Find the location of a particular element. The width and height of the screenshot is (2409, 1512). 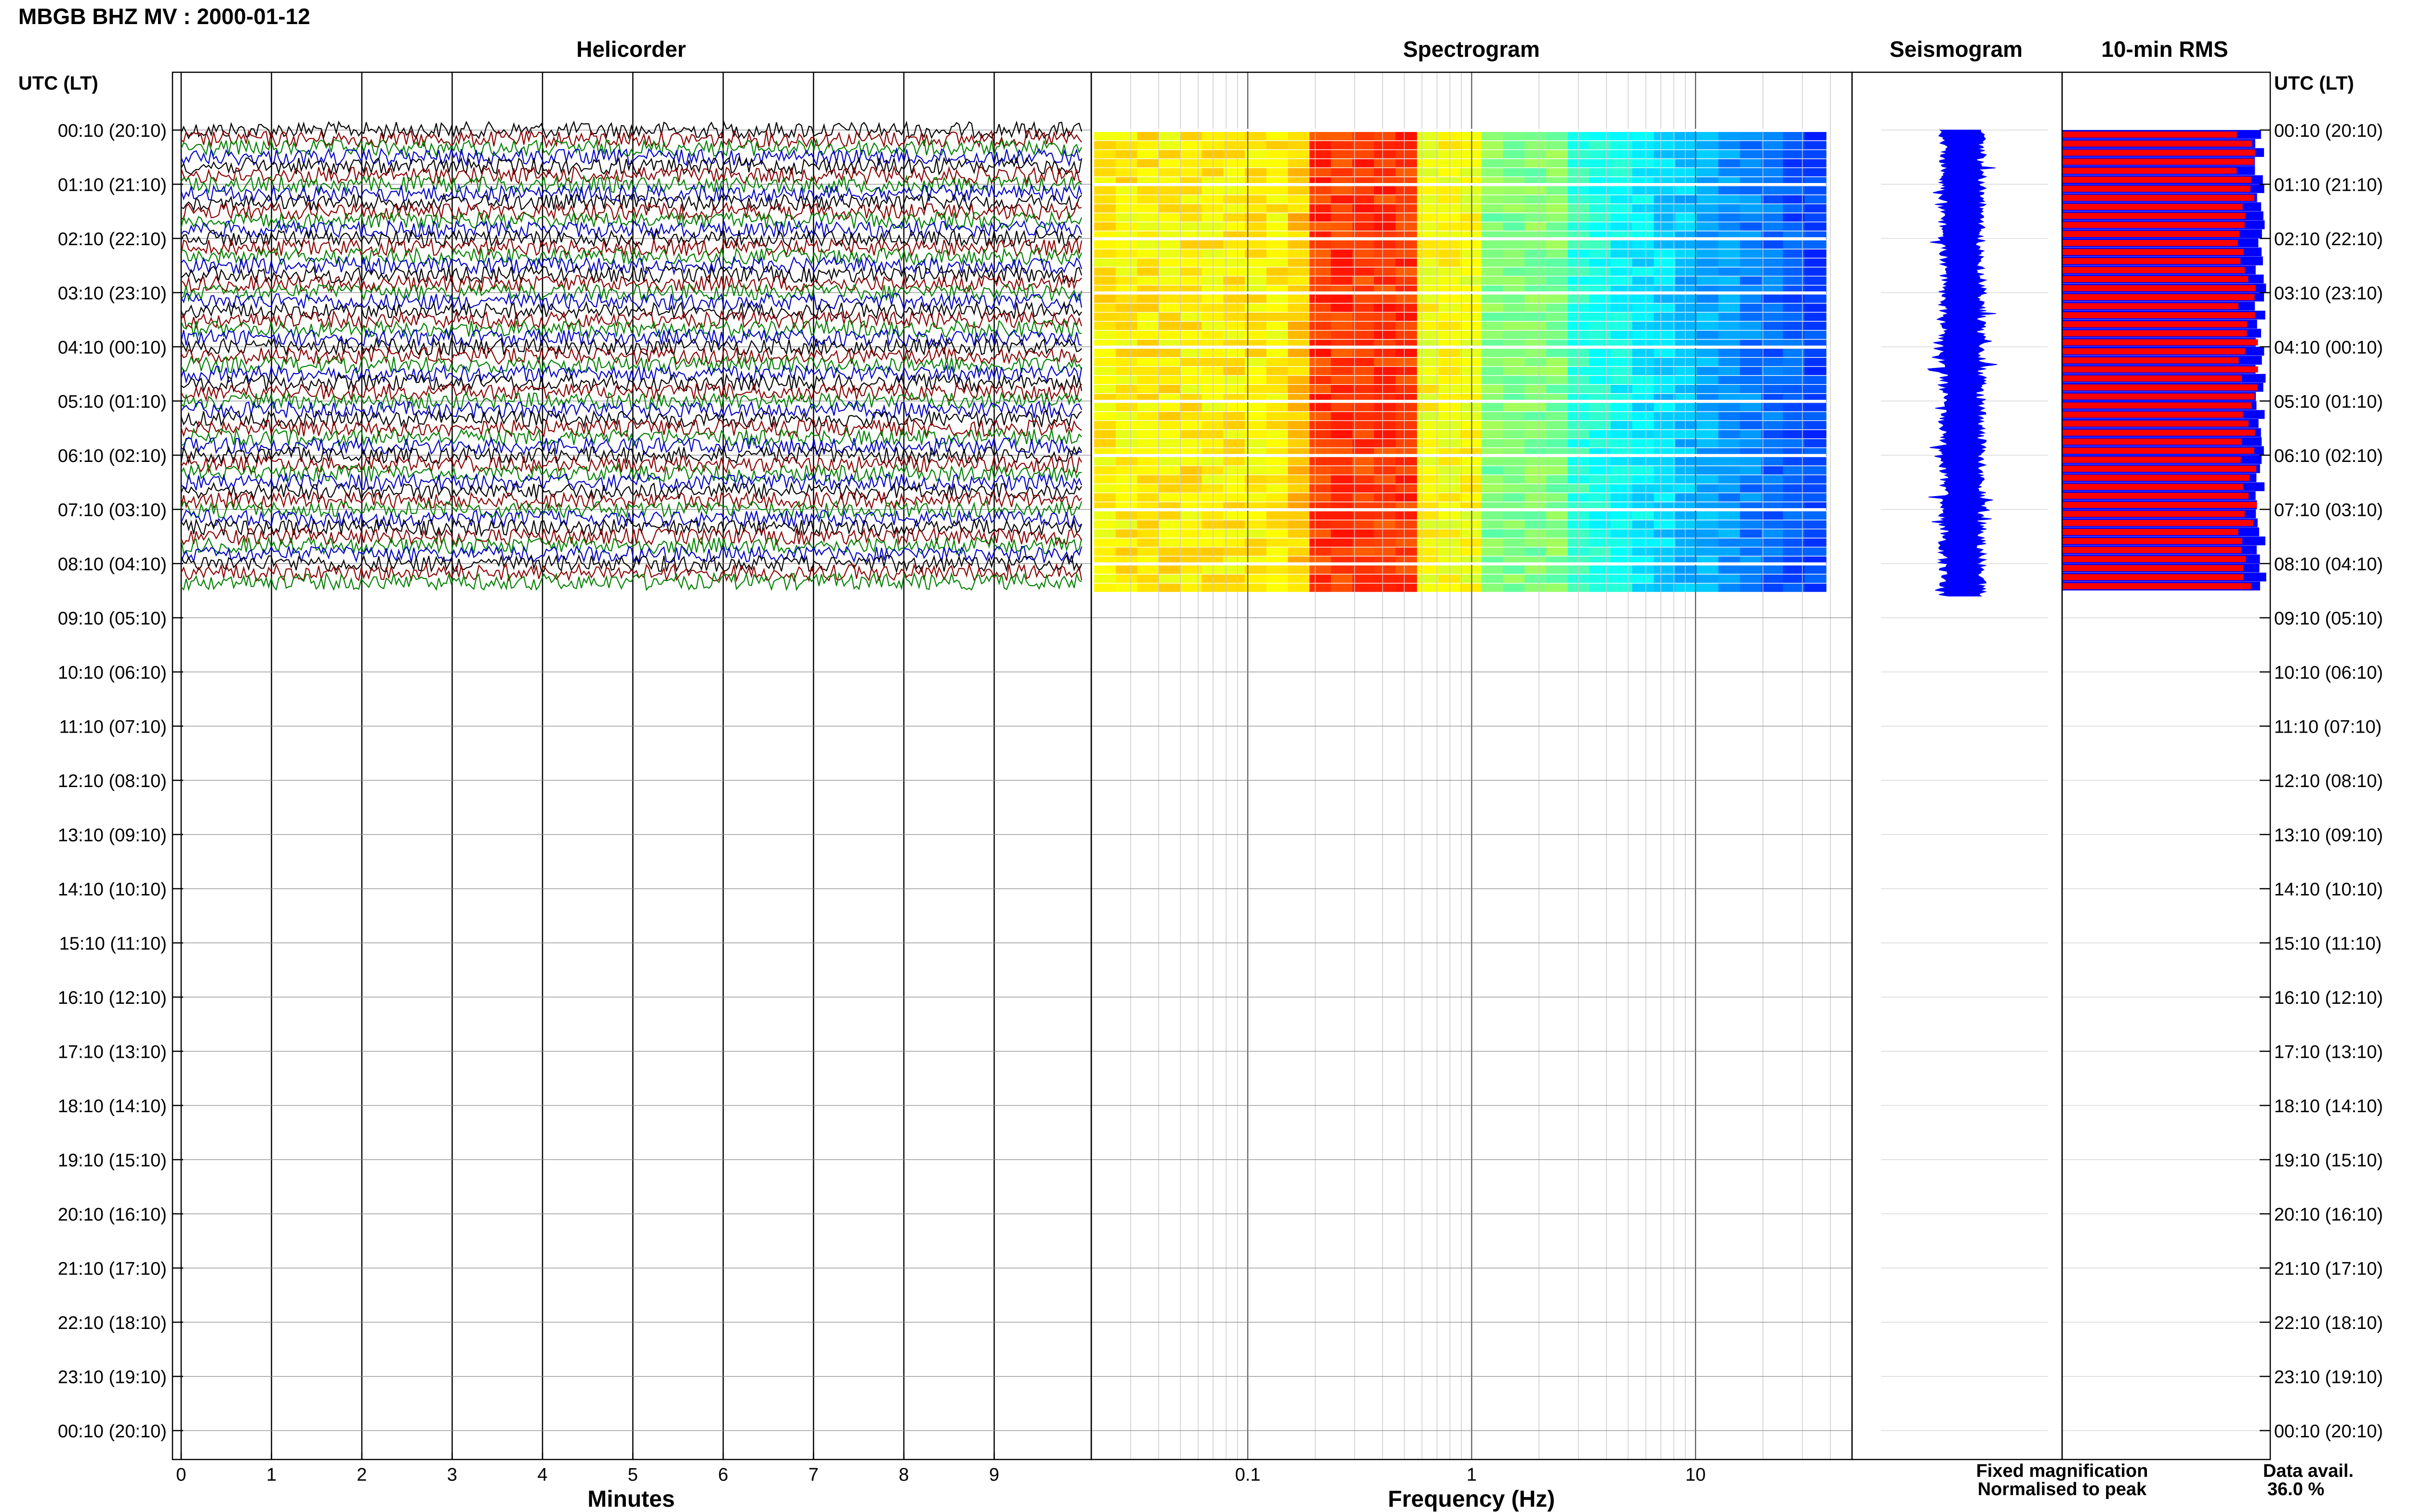

seismogram-title: Seismogram is located at coordinates (1957, 49).